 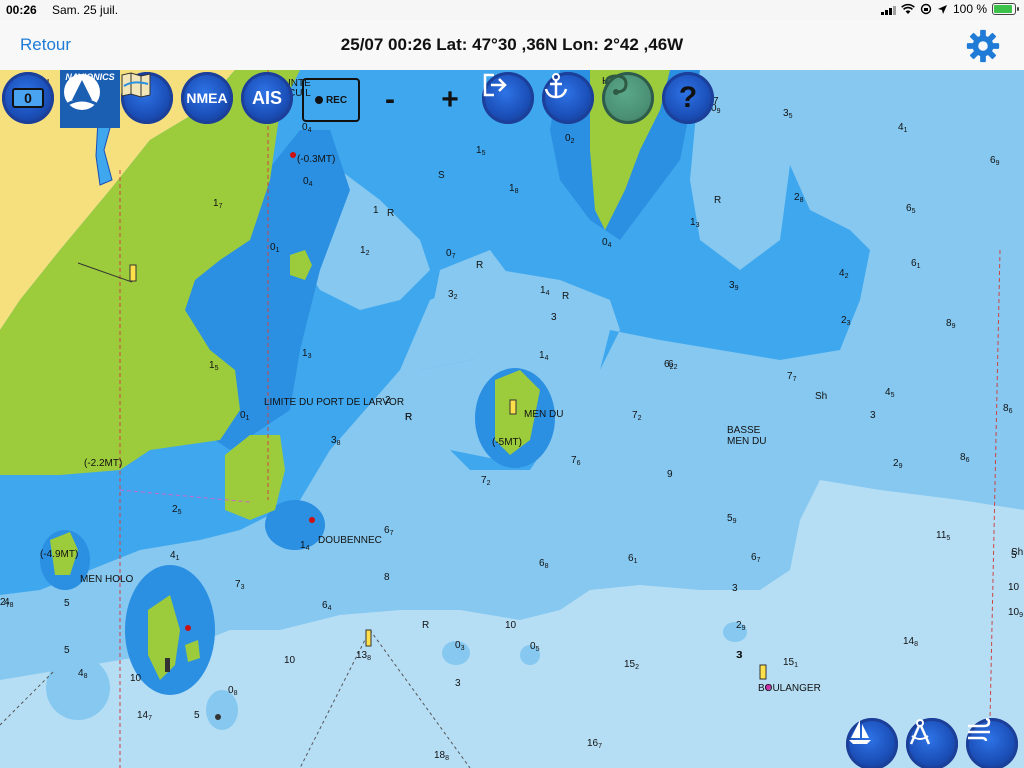 I want to click on help-label: ?, so click(x=688, y=97).